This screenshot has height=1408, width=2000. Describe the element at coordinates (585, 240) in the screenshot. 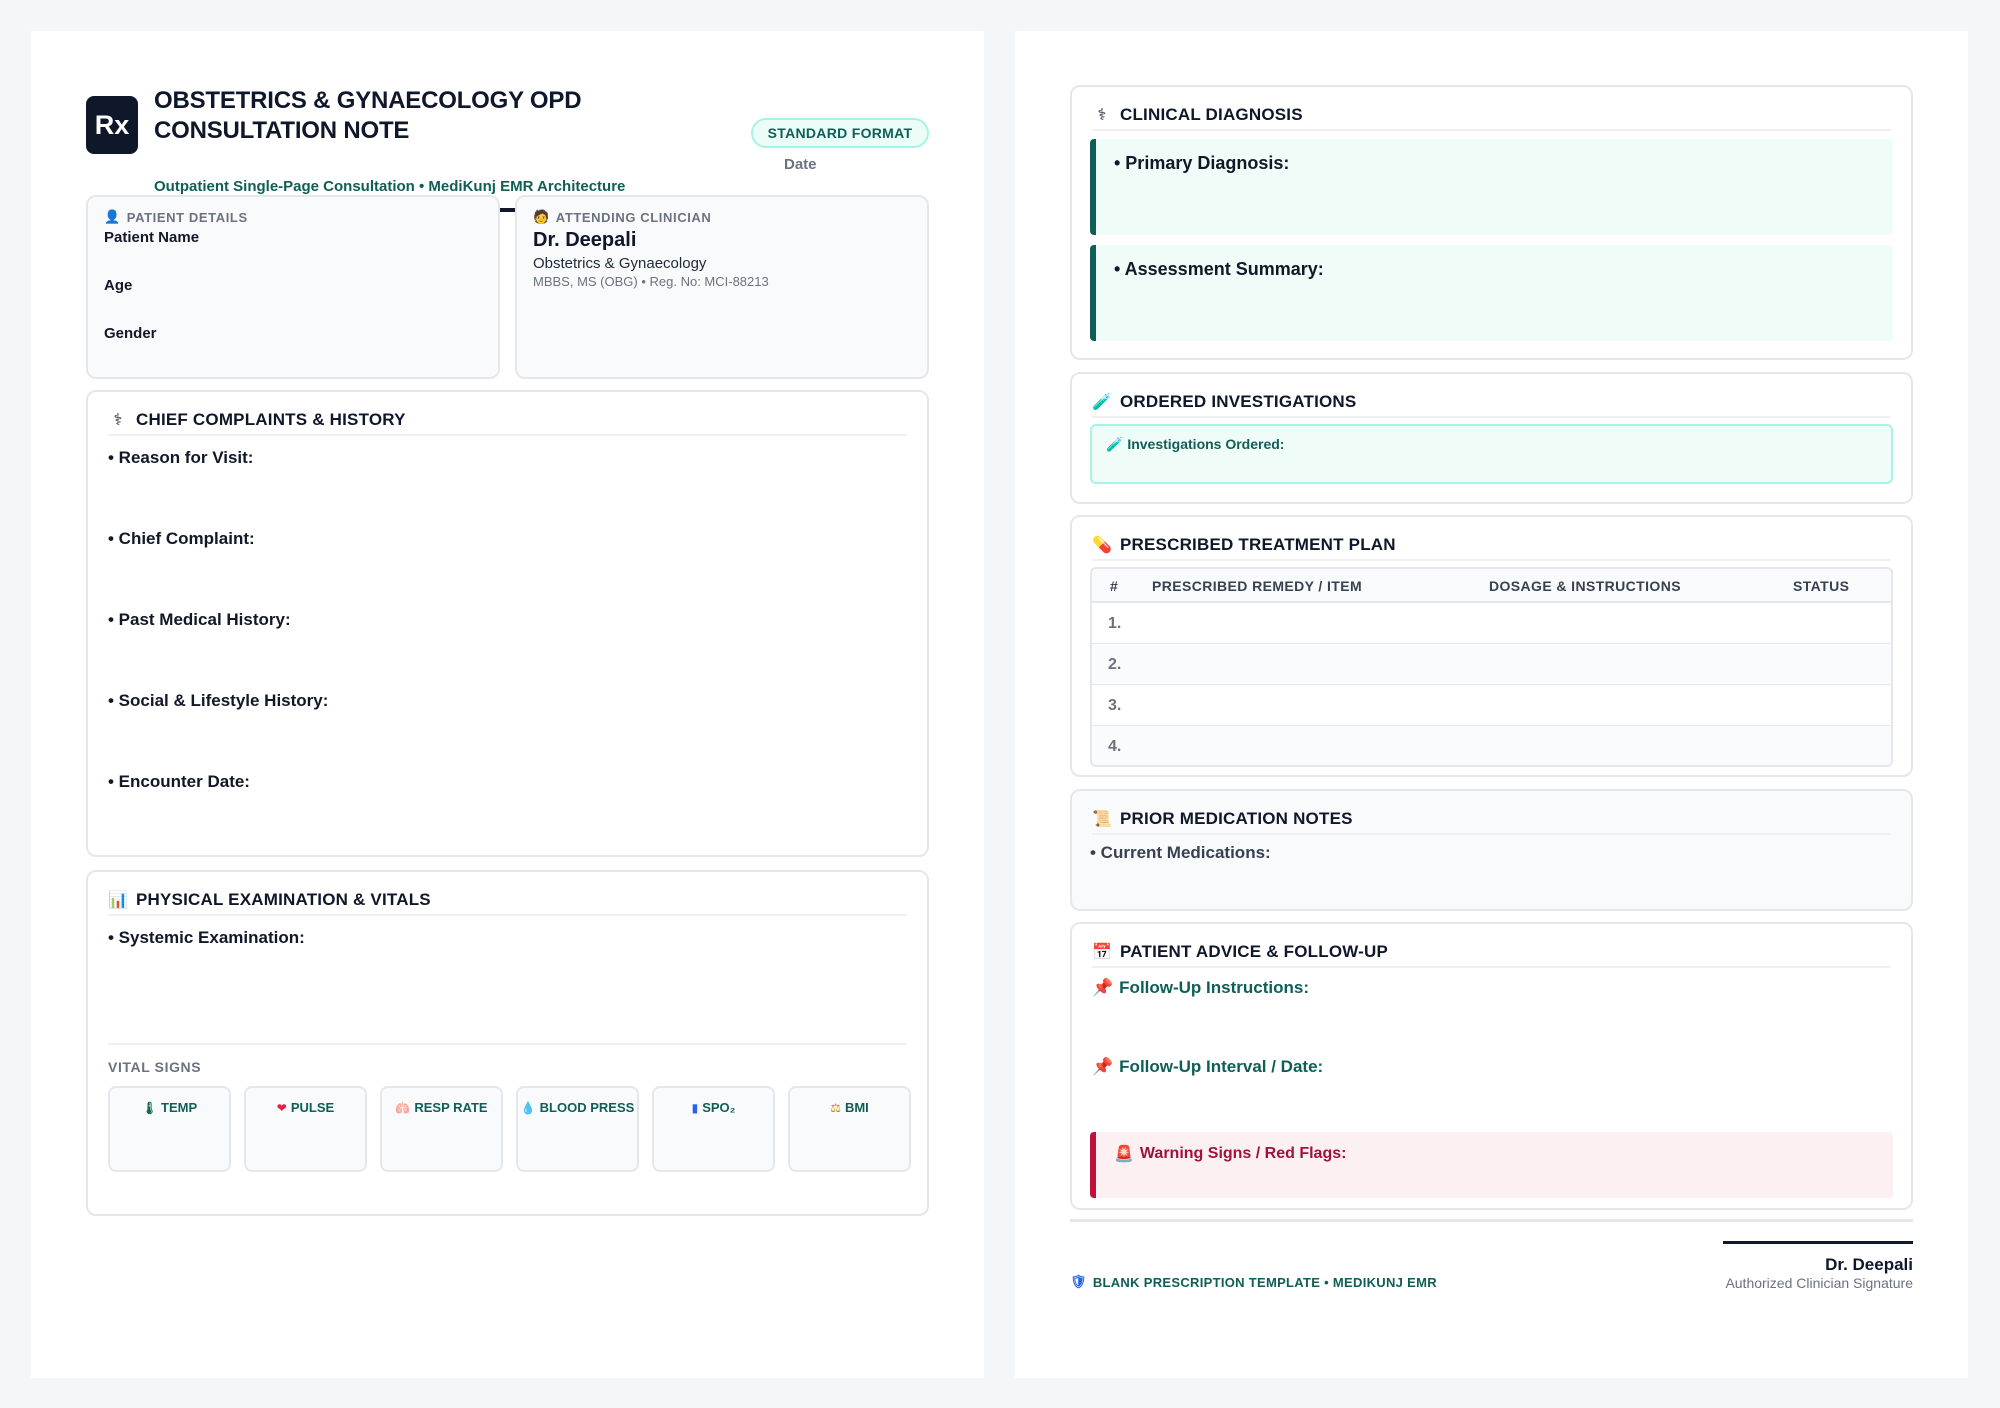

I see `clinician-name: Dr. Deepali` at that location.